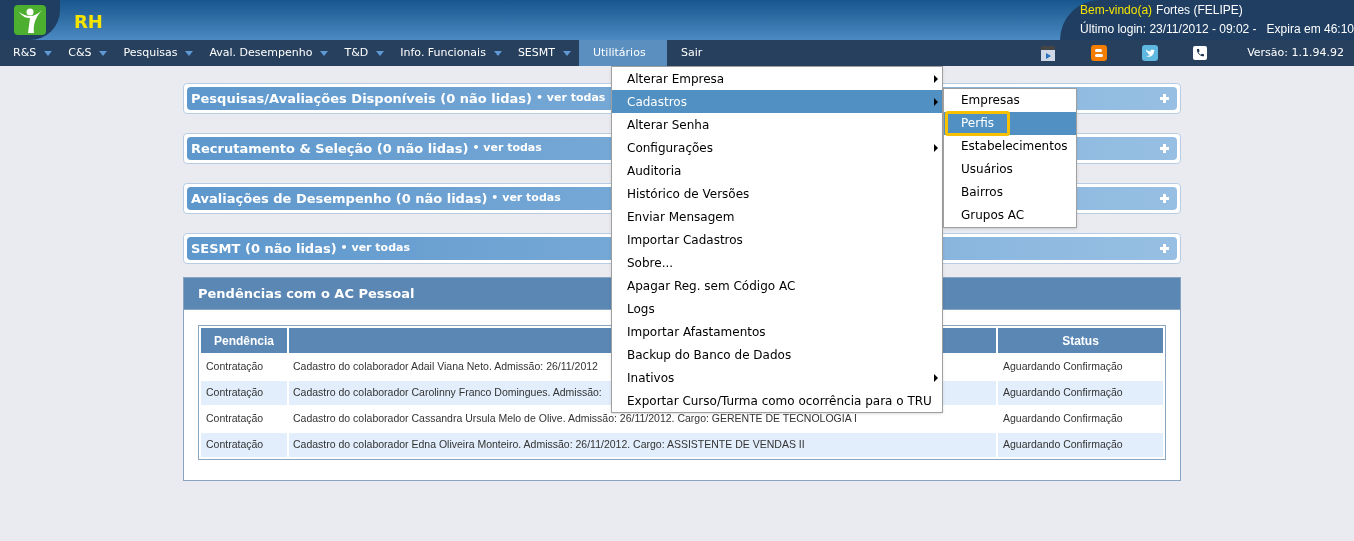 Image resolution: width=1354 pixels, height=541 pixels. I want to click on panel-title: SESMT (0 não lidas), so click(264, 248).